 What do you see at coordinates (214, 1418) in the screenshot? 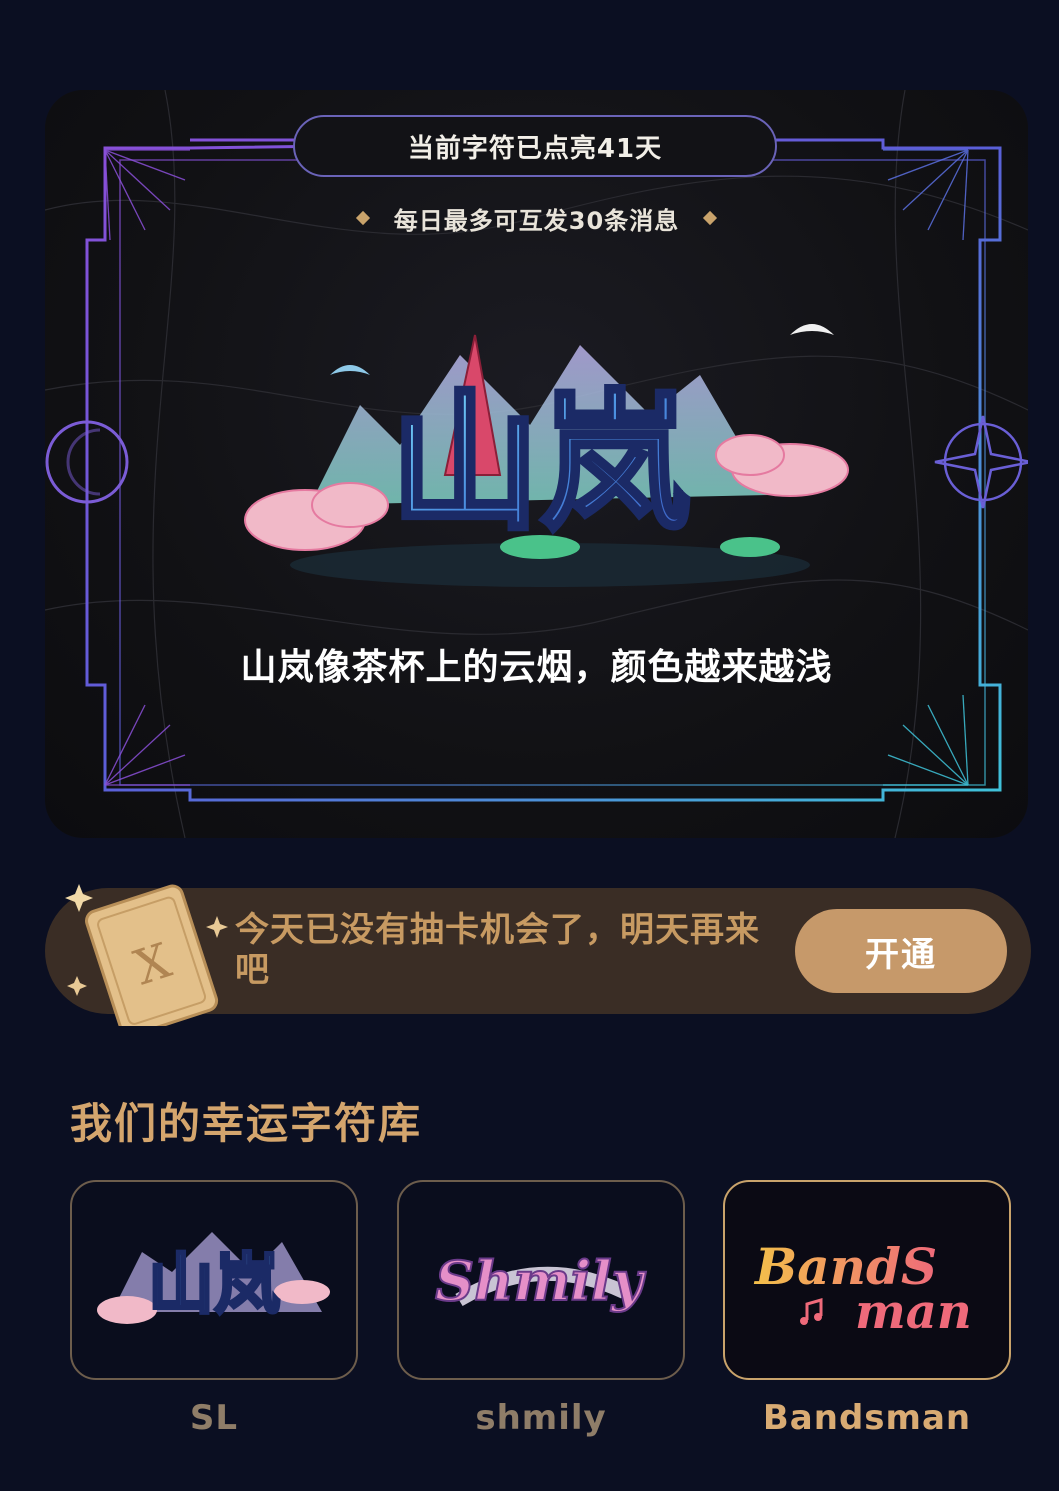
I see `library-item-label: SL` at bounding box center [214, 1418].